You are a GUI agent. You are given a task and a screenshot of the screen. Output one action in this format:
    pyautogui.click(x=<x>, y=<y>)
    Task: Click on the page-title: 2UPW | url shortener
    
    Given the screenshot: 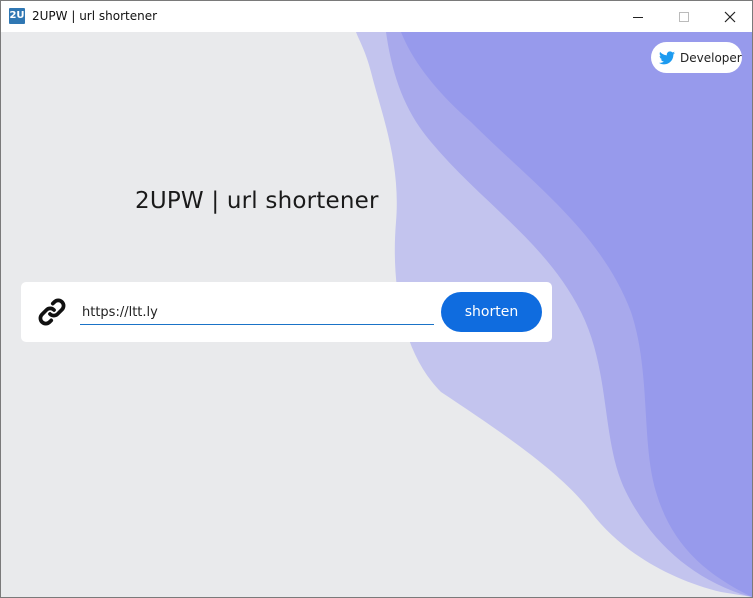 What is the action you would take?
    pyautogui.click(x=257, y=201)
    